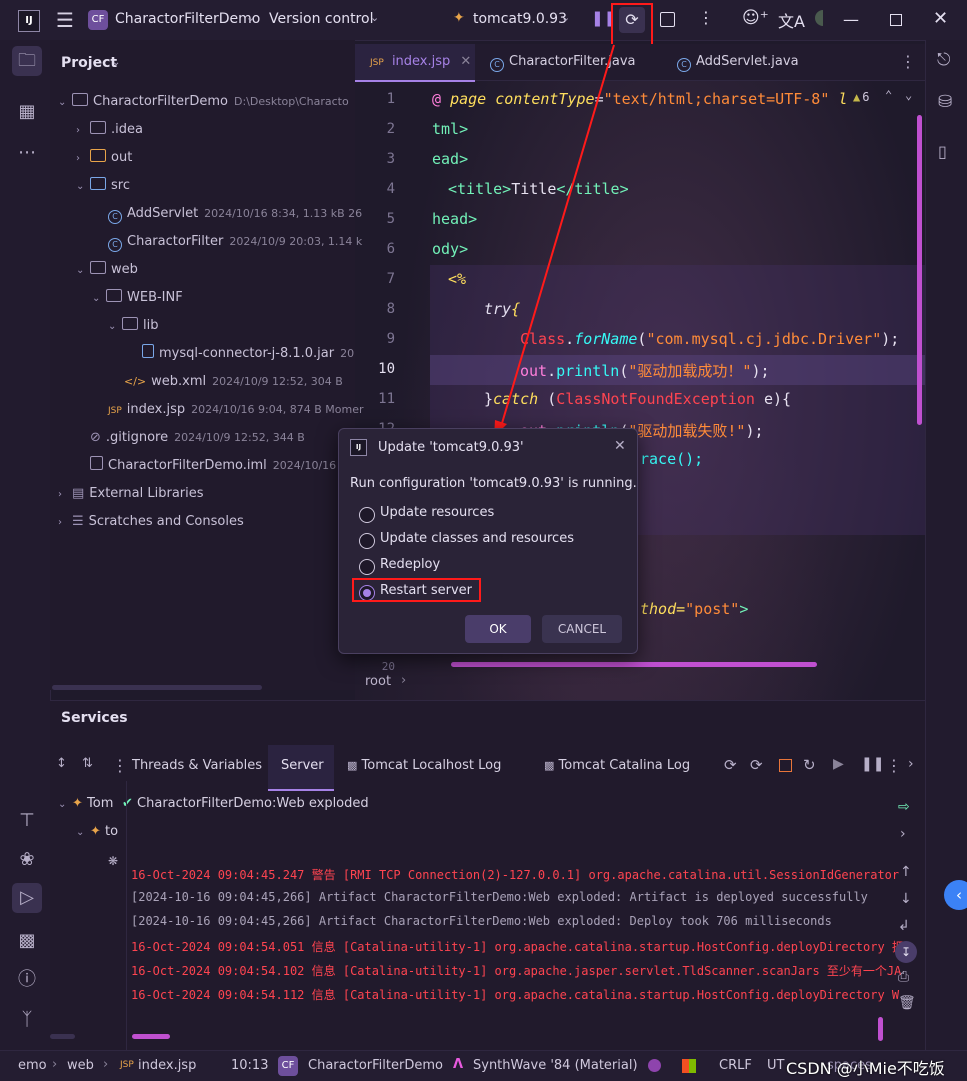 Image resolution: width=967 pixels, height=1081 pixels. I want to click on highlight-box, so click(416, 590).